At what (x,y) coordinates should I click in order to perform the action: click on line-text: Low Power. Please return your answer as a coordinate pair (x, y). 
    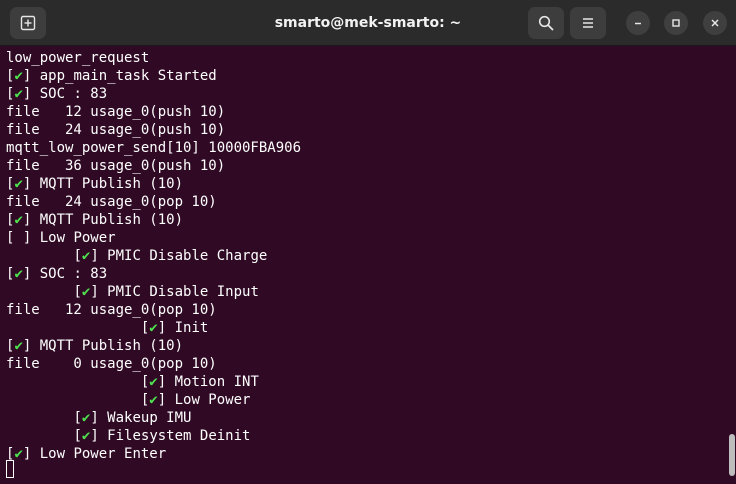
    Looking at the image, I should click on (77, 238).